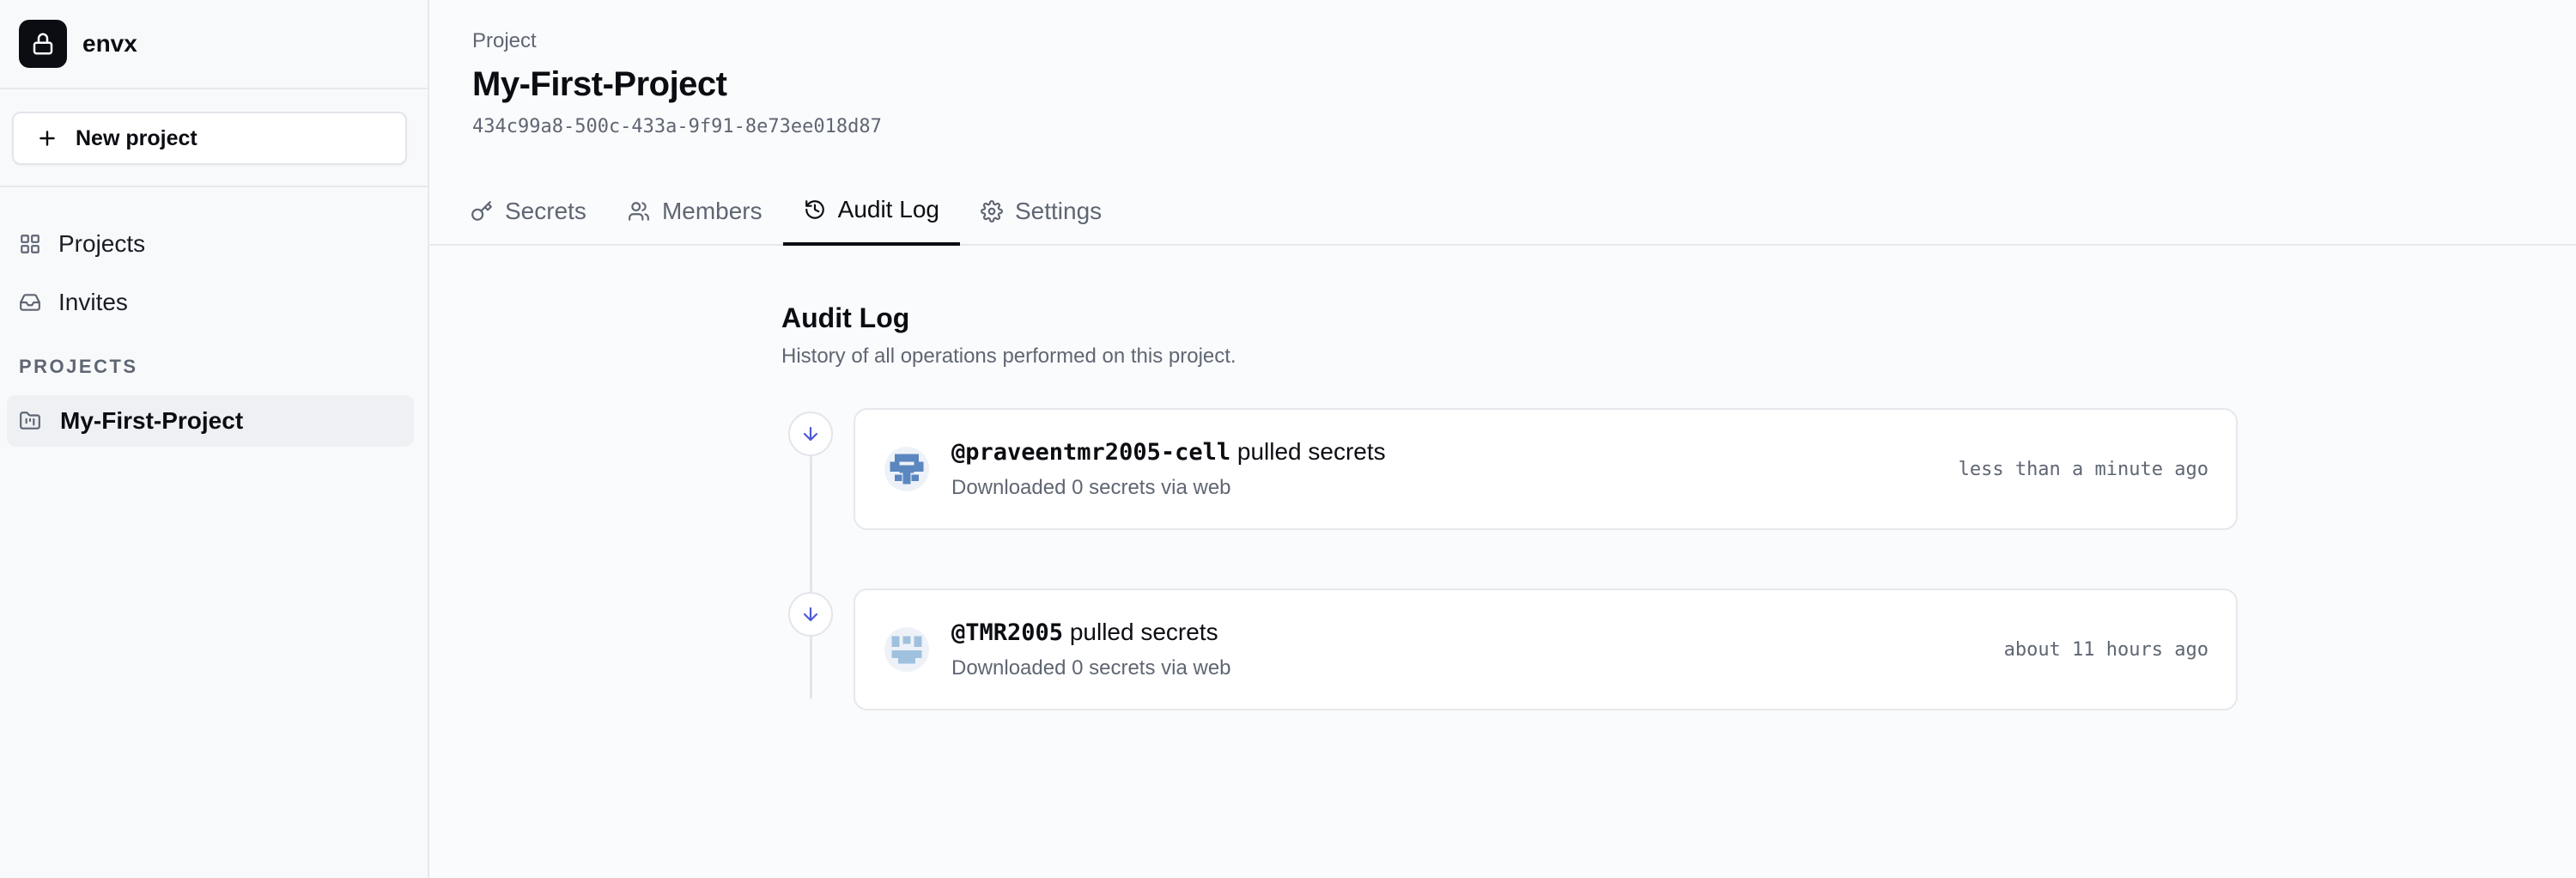 This screenshot has width=2576, height=878. Describe the element at coordinates (888, 210) in the screenshot. I see `tab-label: Audit Log` at that location.